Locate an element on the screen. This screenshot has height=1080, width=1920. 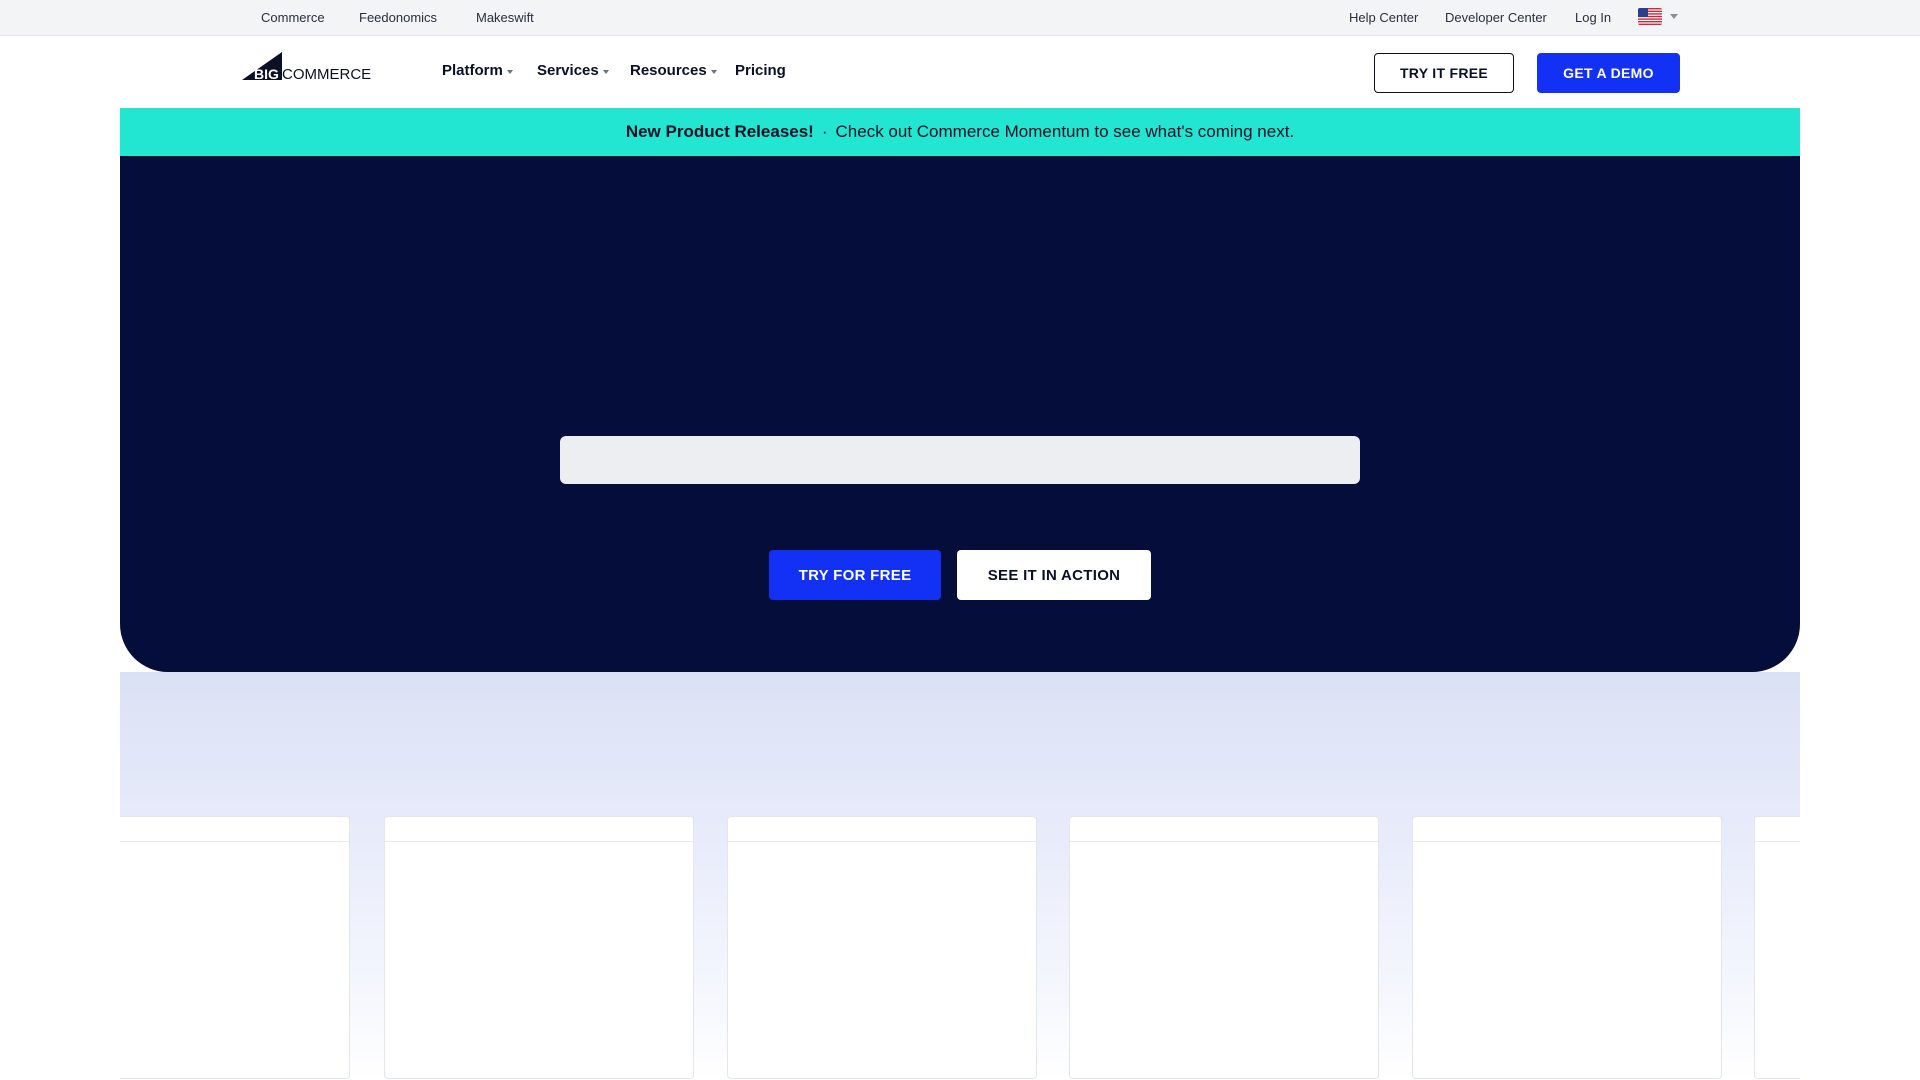
nav-resources: Resources is located at coordinates (673, 70).